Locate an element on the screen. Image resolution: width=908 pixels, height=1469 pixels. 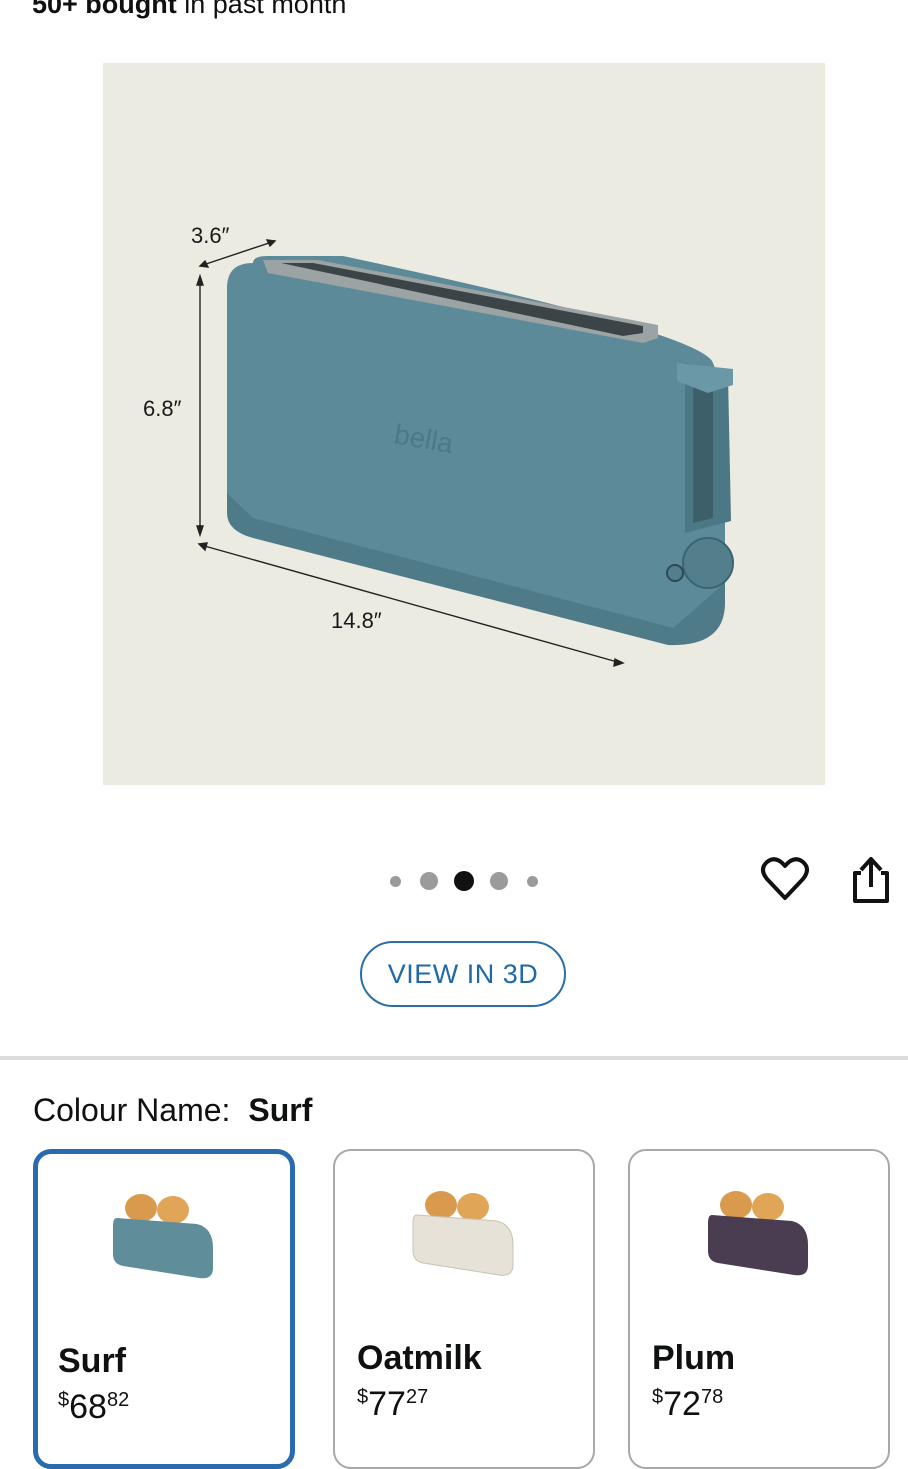
wishlist-heart-icon is located at coordinates (785, 879).